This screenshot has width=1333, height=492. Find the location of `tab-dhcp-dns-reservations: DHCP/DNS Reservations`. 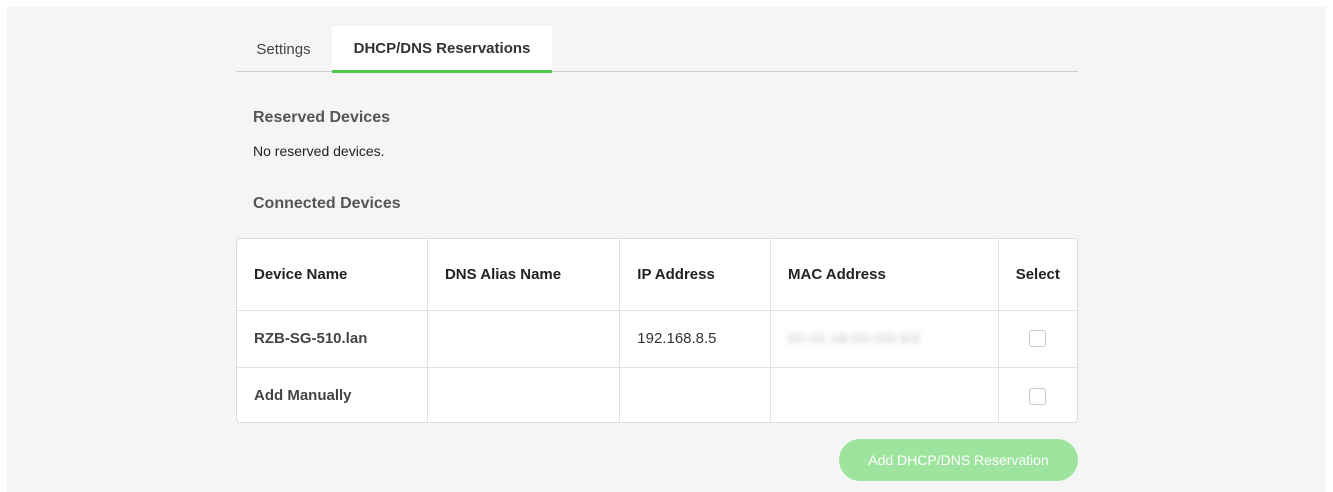

tab-dhcp-dns-reservations: DHCP/DNS Reservations is located at coordinates (442, 49).